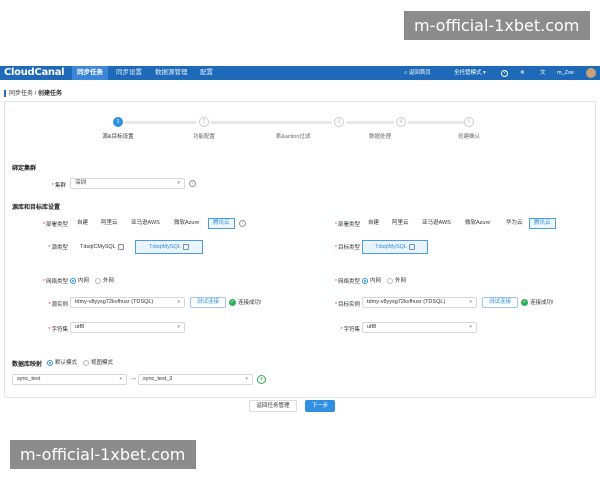 The height and width of the screenshot is (480, 600). I want to click on avatar, so click(591, 73).